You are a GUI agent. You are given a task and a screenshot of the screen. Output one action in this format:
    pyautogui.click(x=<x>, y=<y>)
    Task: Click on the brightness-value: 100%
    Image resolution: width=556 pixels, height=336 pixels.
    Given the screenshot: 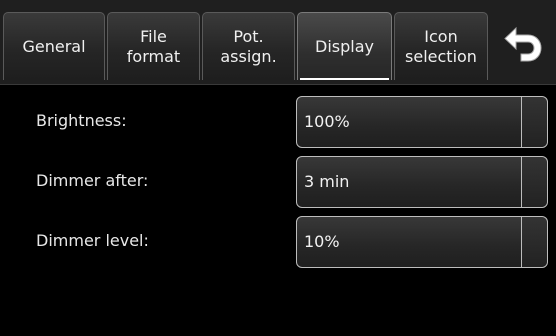 What is the action you would take?
    pyautogui.click(x=327, y=121)
    